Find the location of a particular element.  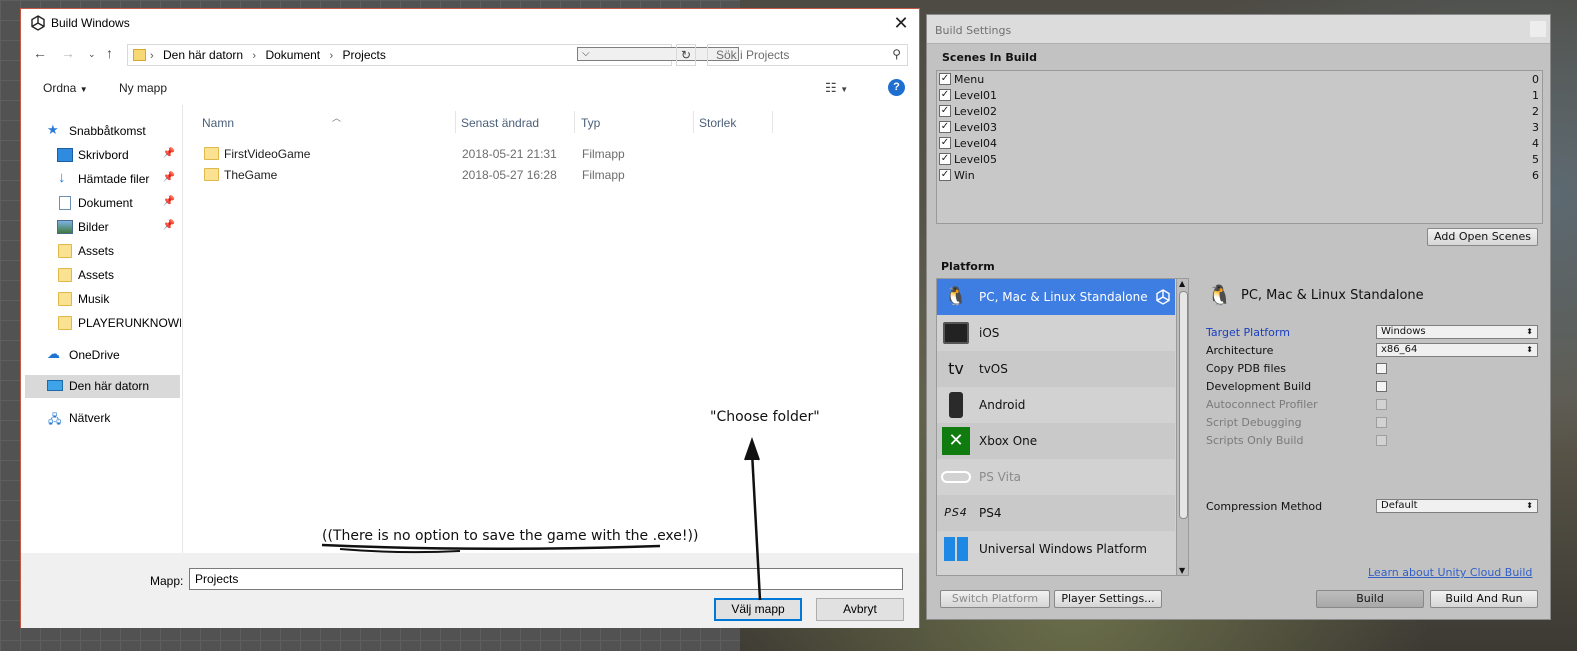

new-folder-button: Ny mapp is located at coordinates (143, 88).